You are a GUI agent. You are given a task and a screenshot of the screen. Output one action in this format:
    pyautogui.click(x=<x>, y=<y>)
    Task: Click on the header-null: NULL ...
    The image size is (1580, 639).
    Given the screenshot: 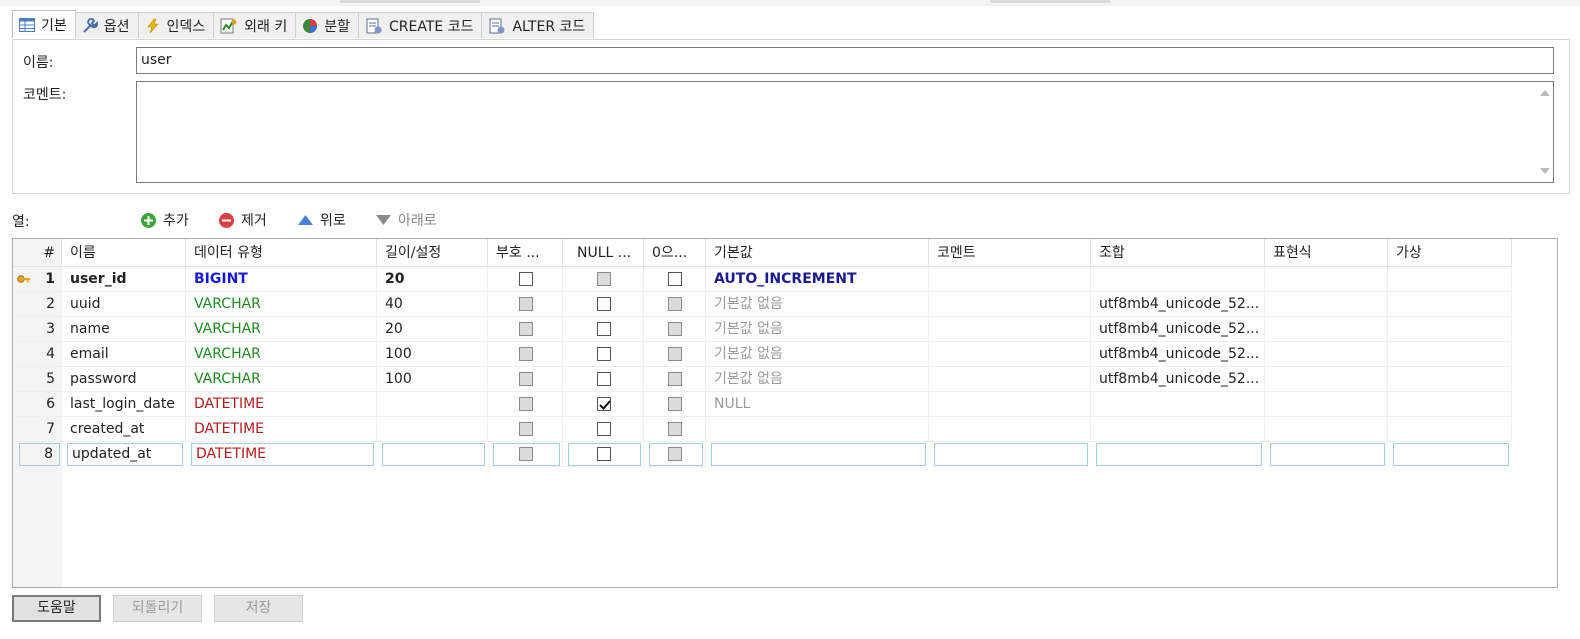 What is the action you would take?
    pyautogui.click(x=603, y=253)
    